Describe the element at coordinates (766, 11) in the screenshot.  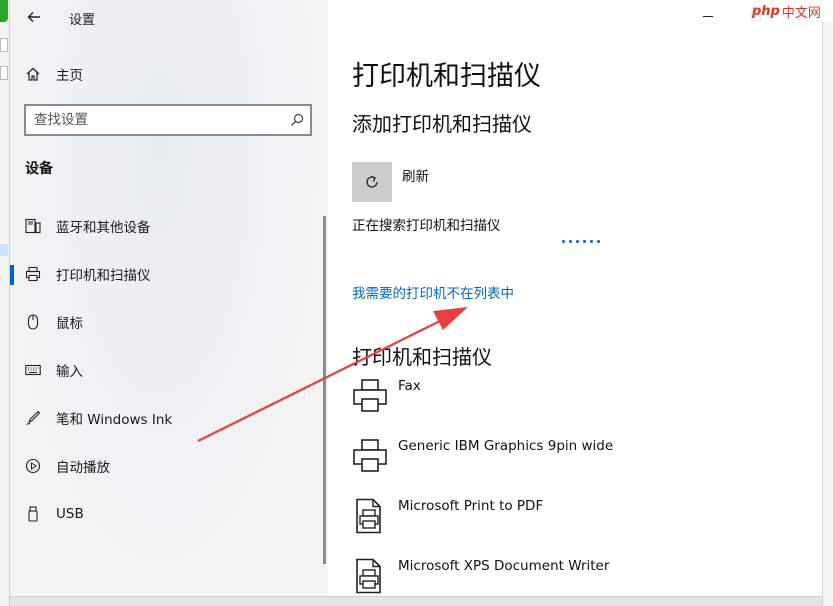
I see `watermark-brand: php` at that location.